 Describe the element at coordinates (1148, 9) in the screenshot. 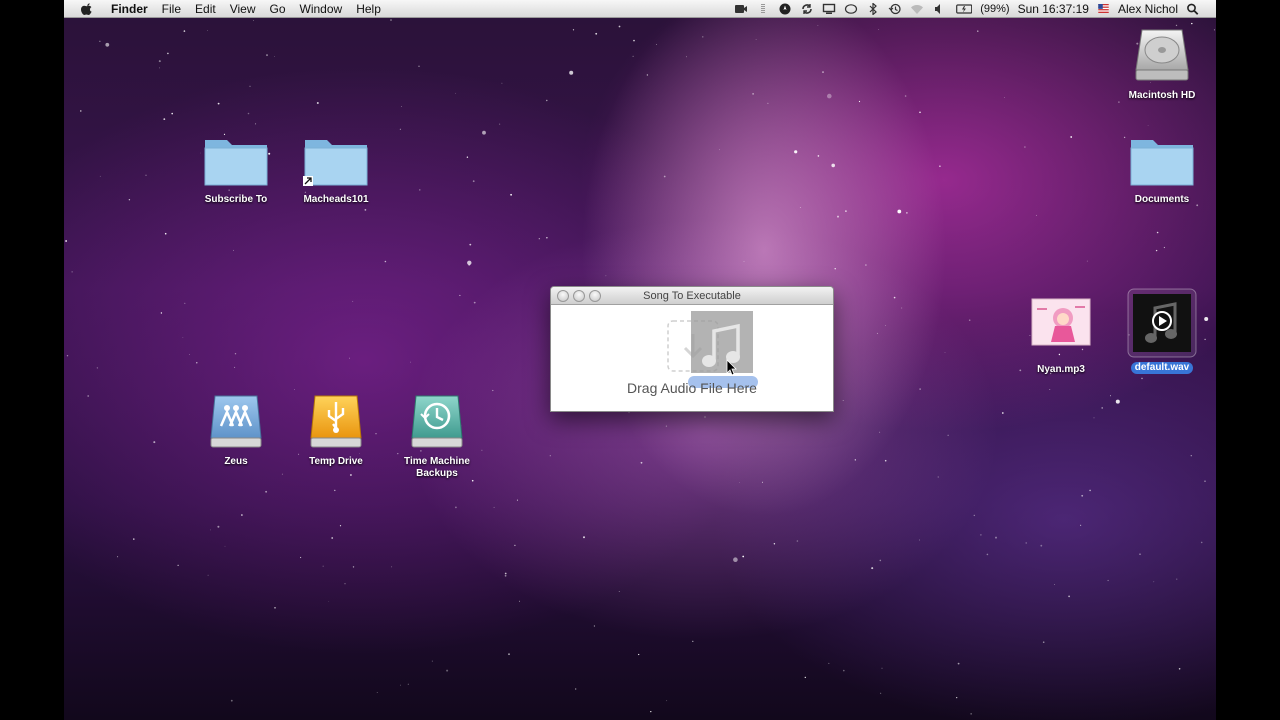

I see `user-name-menu: Alex Nichol` at that location.